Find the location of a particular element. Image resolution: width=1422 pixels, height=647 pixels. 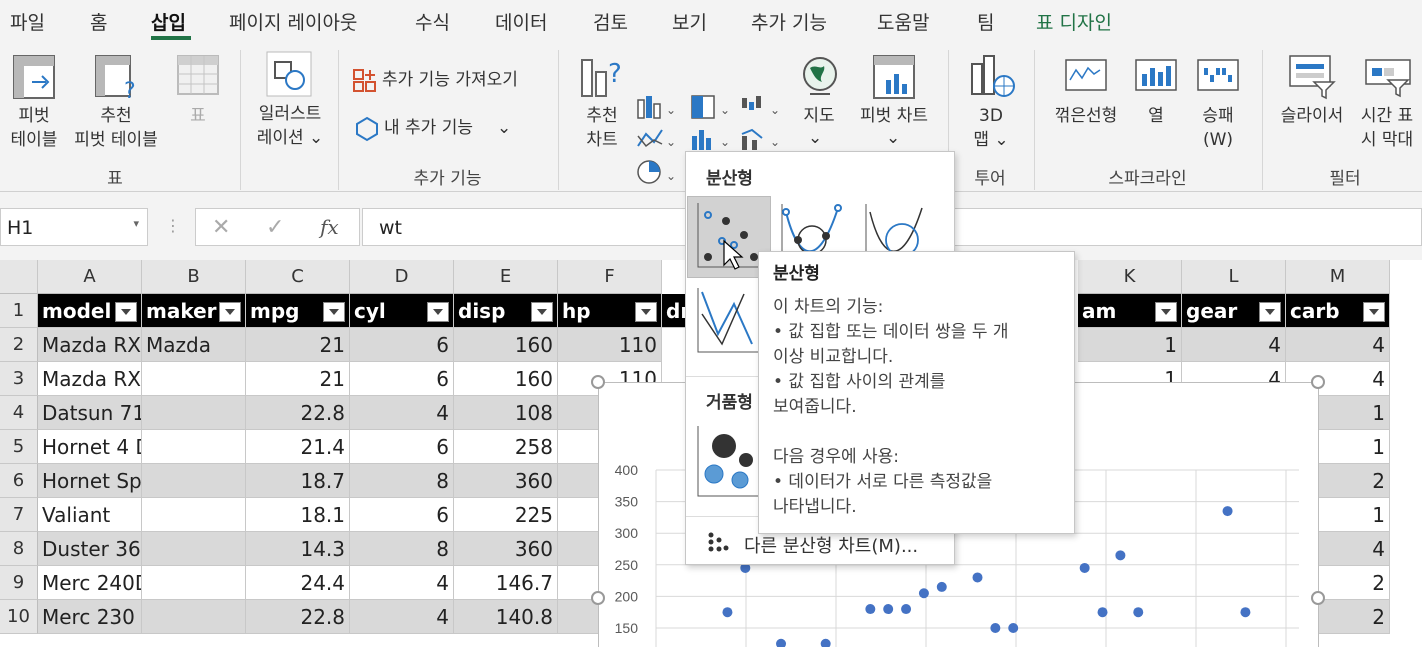

table-cell-mpg: 14.3 is located at coordinates (298, 549).